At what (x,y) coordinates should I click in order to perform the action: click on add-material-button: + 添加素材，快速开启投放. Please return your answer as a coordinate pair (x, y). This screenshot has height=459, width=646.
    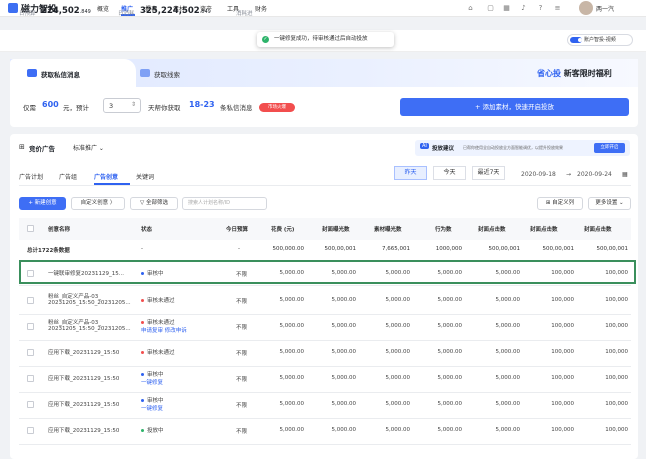
    Looking at the image, I should click on (514, 107).